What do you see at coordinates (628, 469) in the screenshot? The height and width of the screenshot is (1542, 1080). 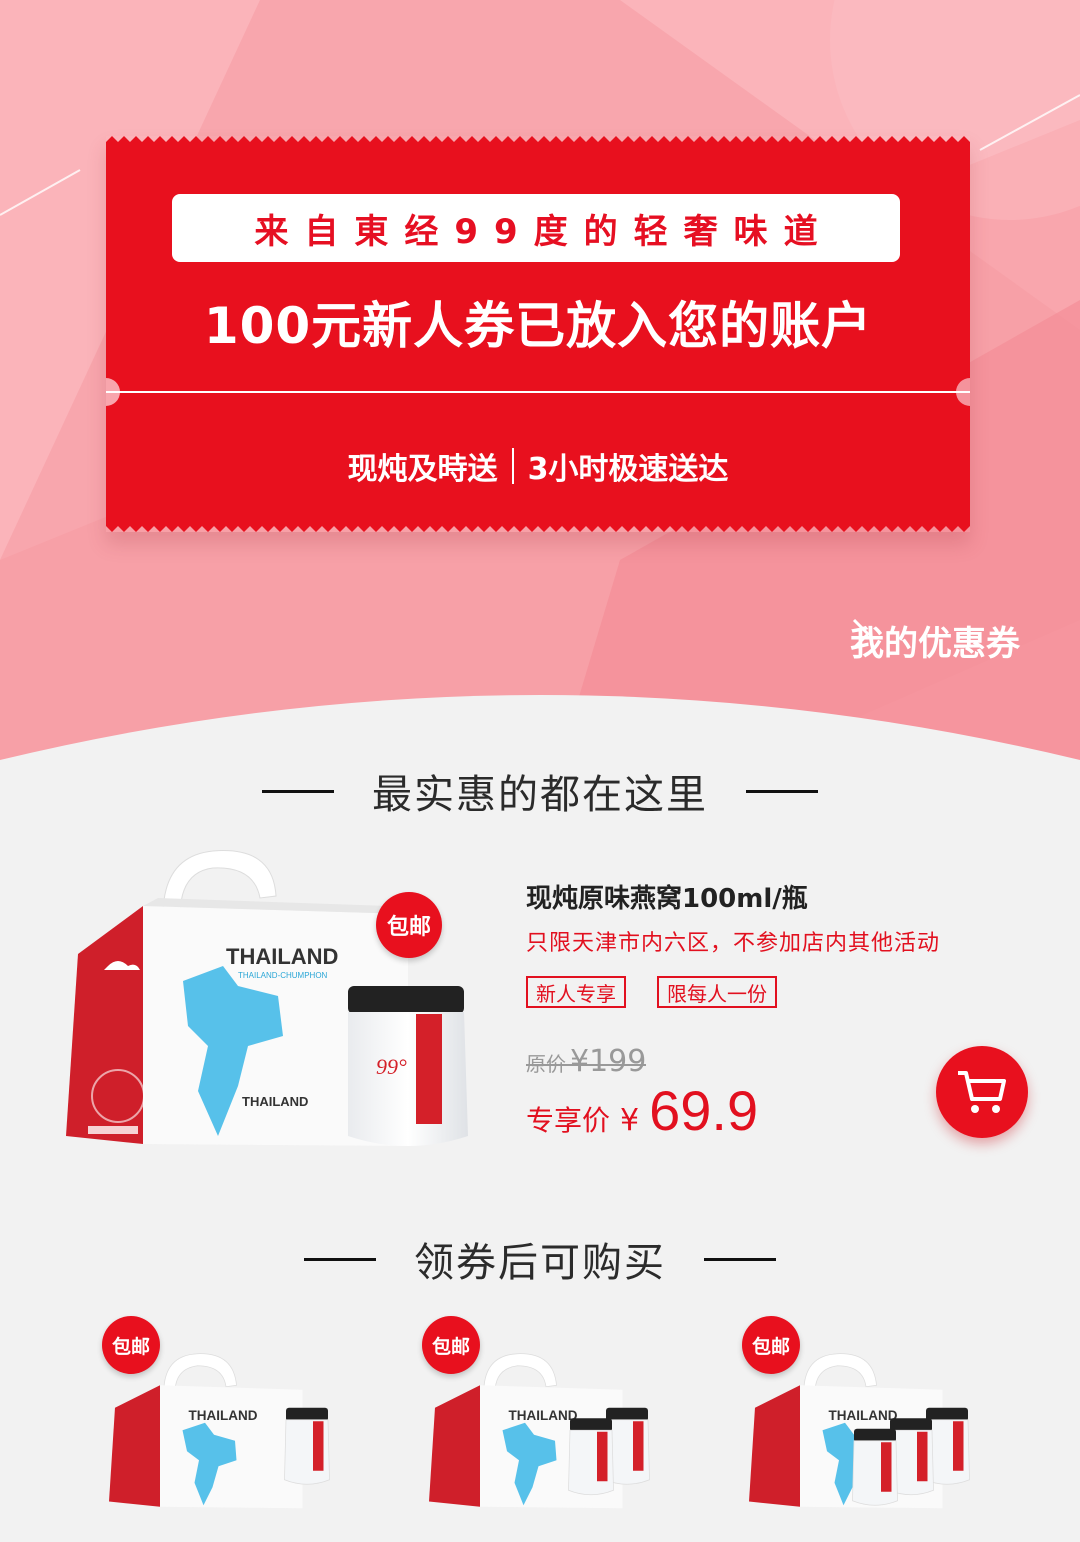 I see `service-right: 3小时极速送达` at bounding box center [628, 469].